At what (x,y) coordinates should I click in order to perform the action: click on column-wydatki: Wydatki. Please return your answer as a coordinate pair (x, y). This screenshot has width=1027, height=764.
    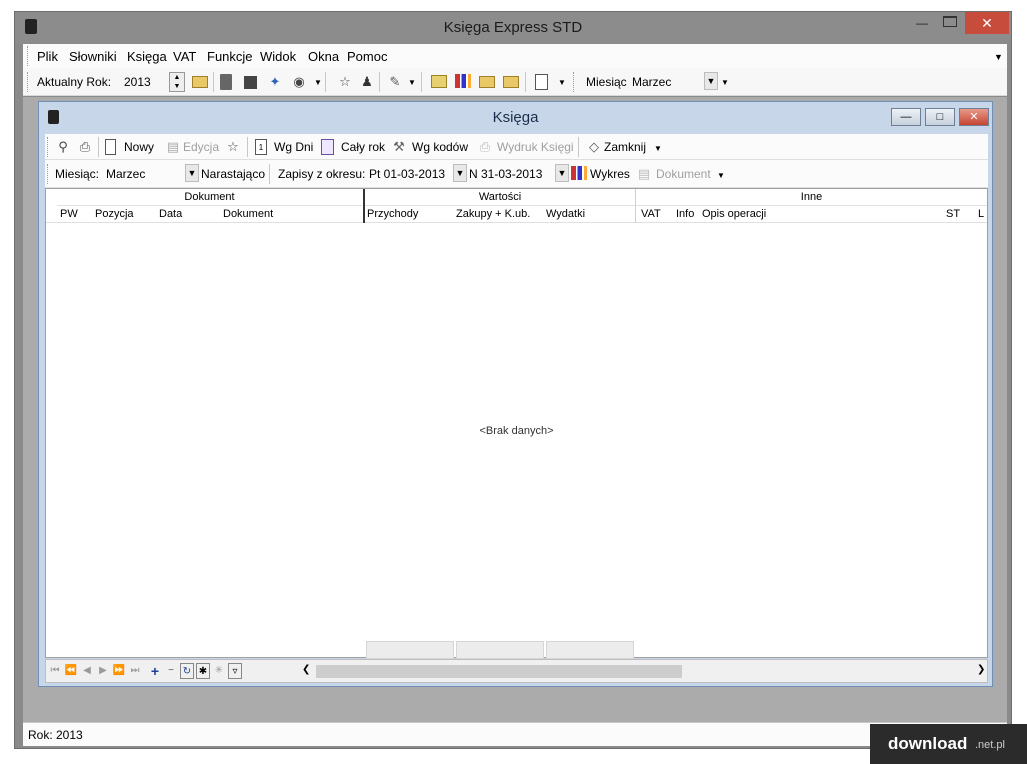
    Looking at the image, I should click on (565, 214).